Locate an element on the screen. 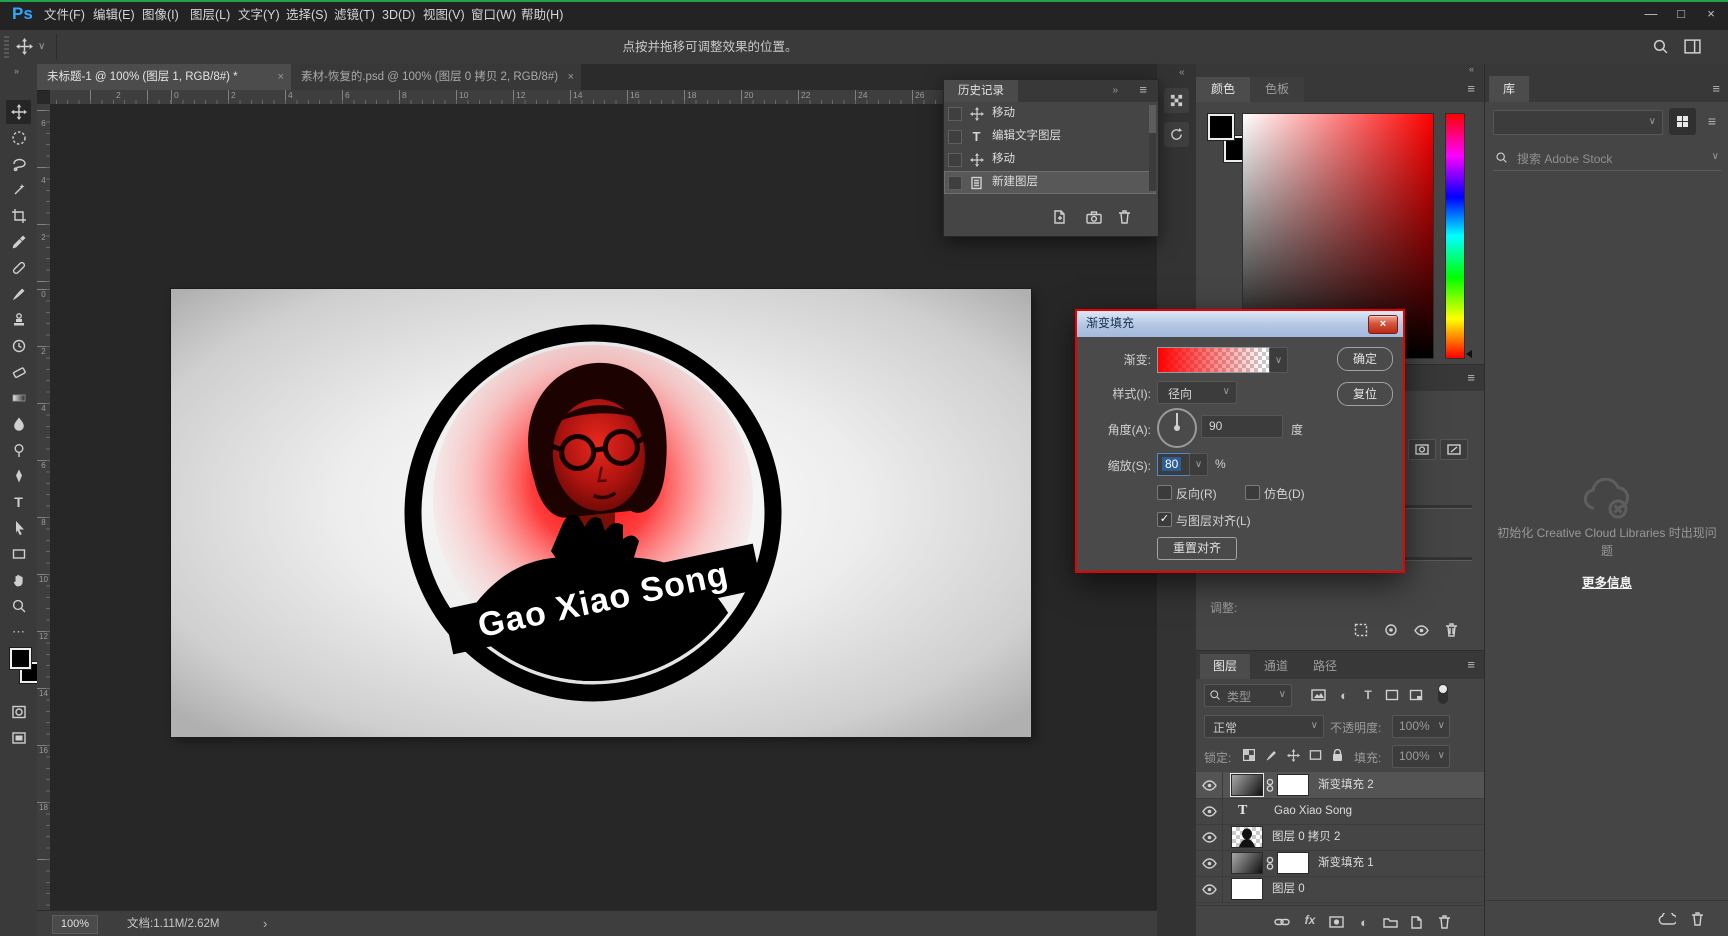 This screenshot has width=1728, height=936. zoom-level-field: 100% is located at coordinates (75, 924).